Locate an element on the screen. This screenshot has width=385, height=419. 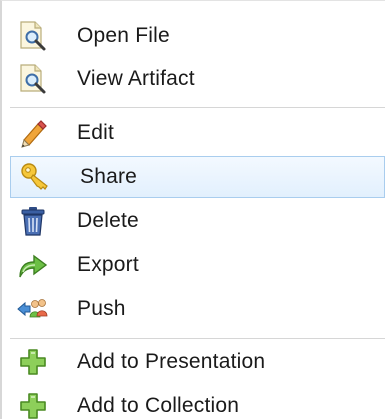
menu-item-label: Edit is located at coordinates (95, 132).